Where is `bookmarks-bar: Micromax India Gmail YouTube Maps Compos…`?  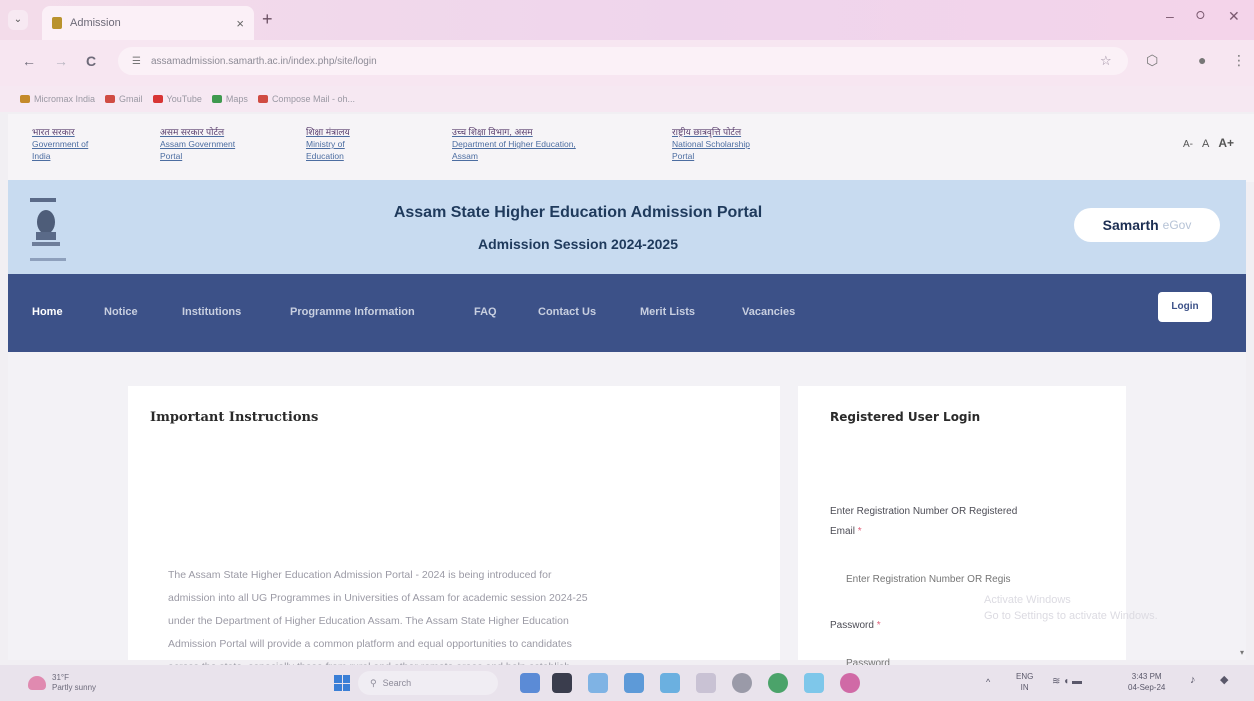 bookmarks-bar: Micromax India Gmail YouTube Maps Compos… is located at coordinates (627, 99).